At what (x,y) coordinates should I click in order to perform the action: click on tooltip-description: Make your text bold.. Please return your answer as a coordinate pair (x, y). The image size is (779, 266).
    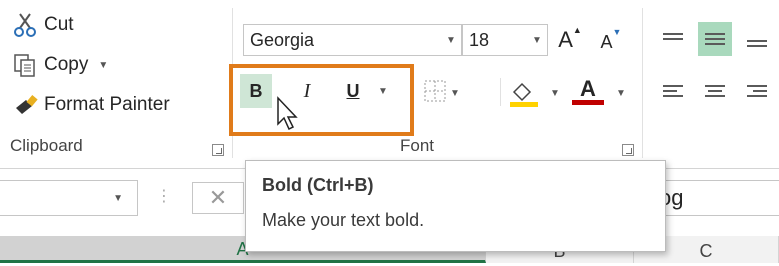
    Looking at the image, I should click on (343, 220).